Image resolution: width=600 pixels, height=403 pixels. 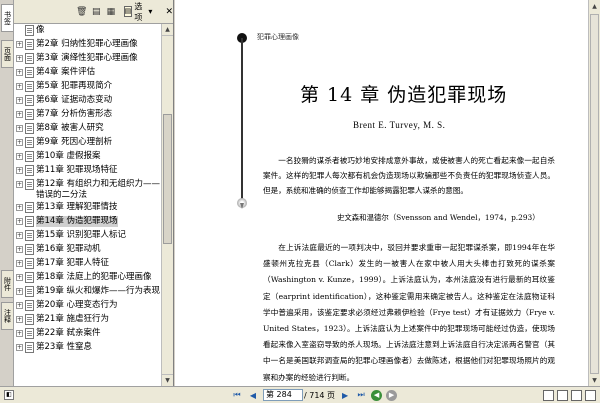 I want to click on go-forward-icon: ▶, so click(x=392, y=395).